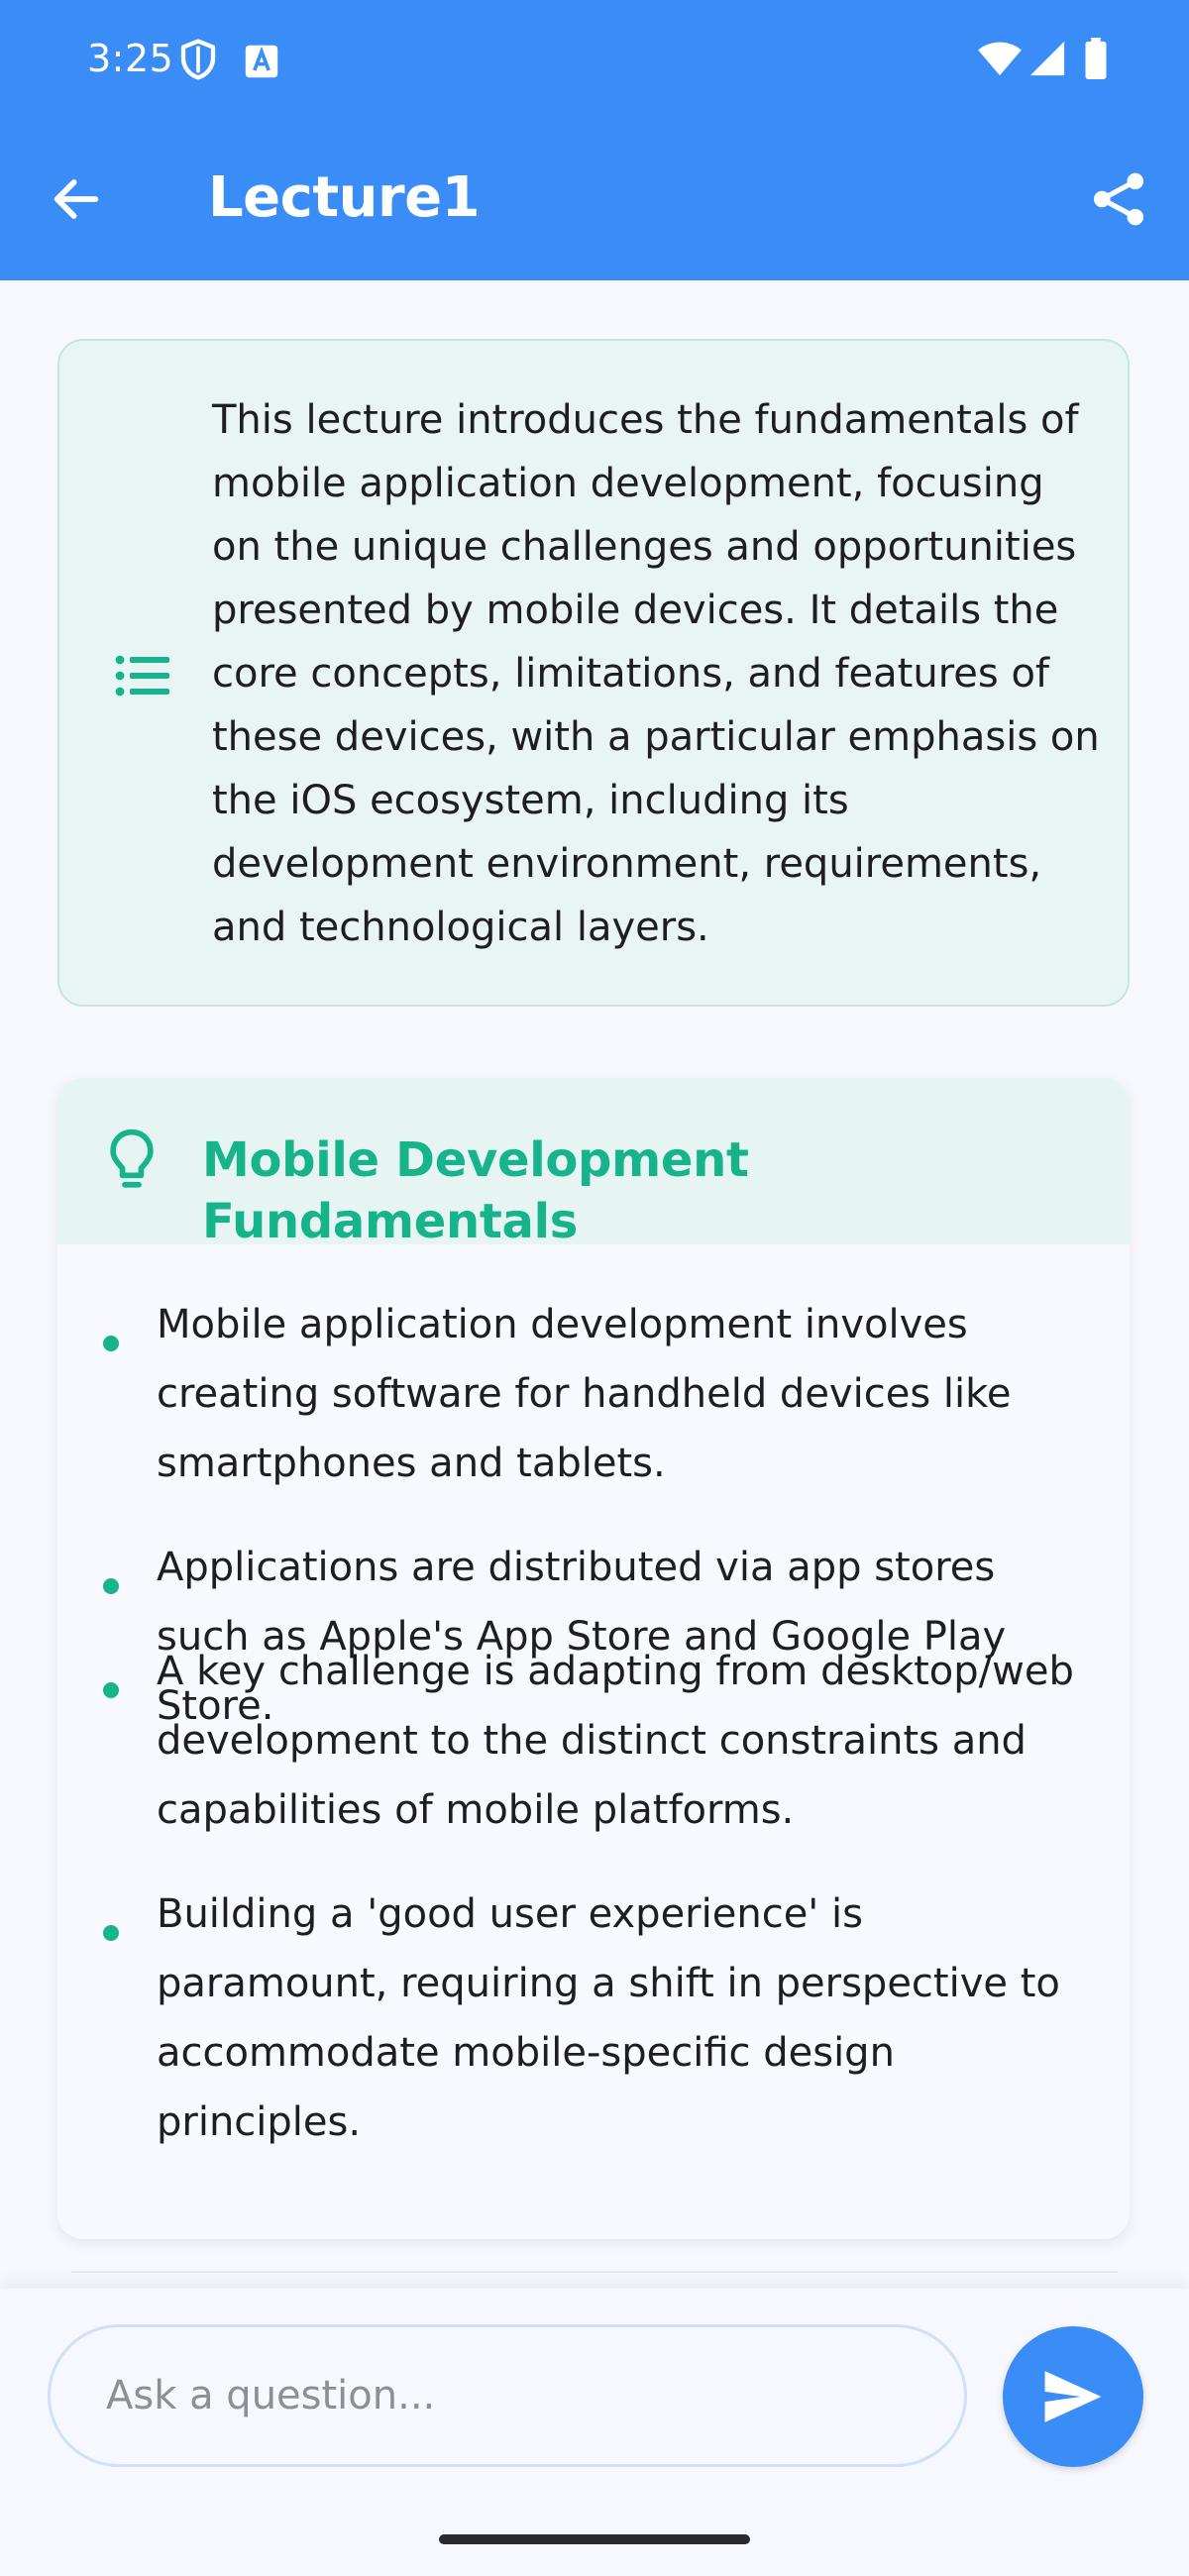 The height and width of the screenshot is (2576, 1189). I want to click on section-title: Mobile Development Fundamentals, so click(476, 1190).